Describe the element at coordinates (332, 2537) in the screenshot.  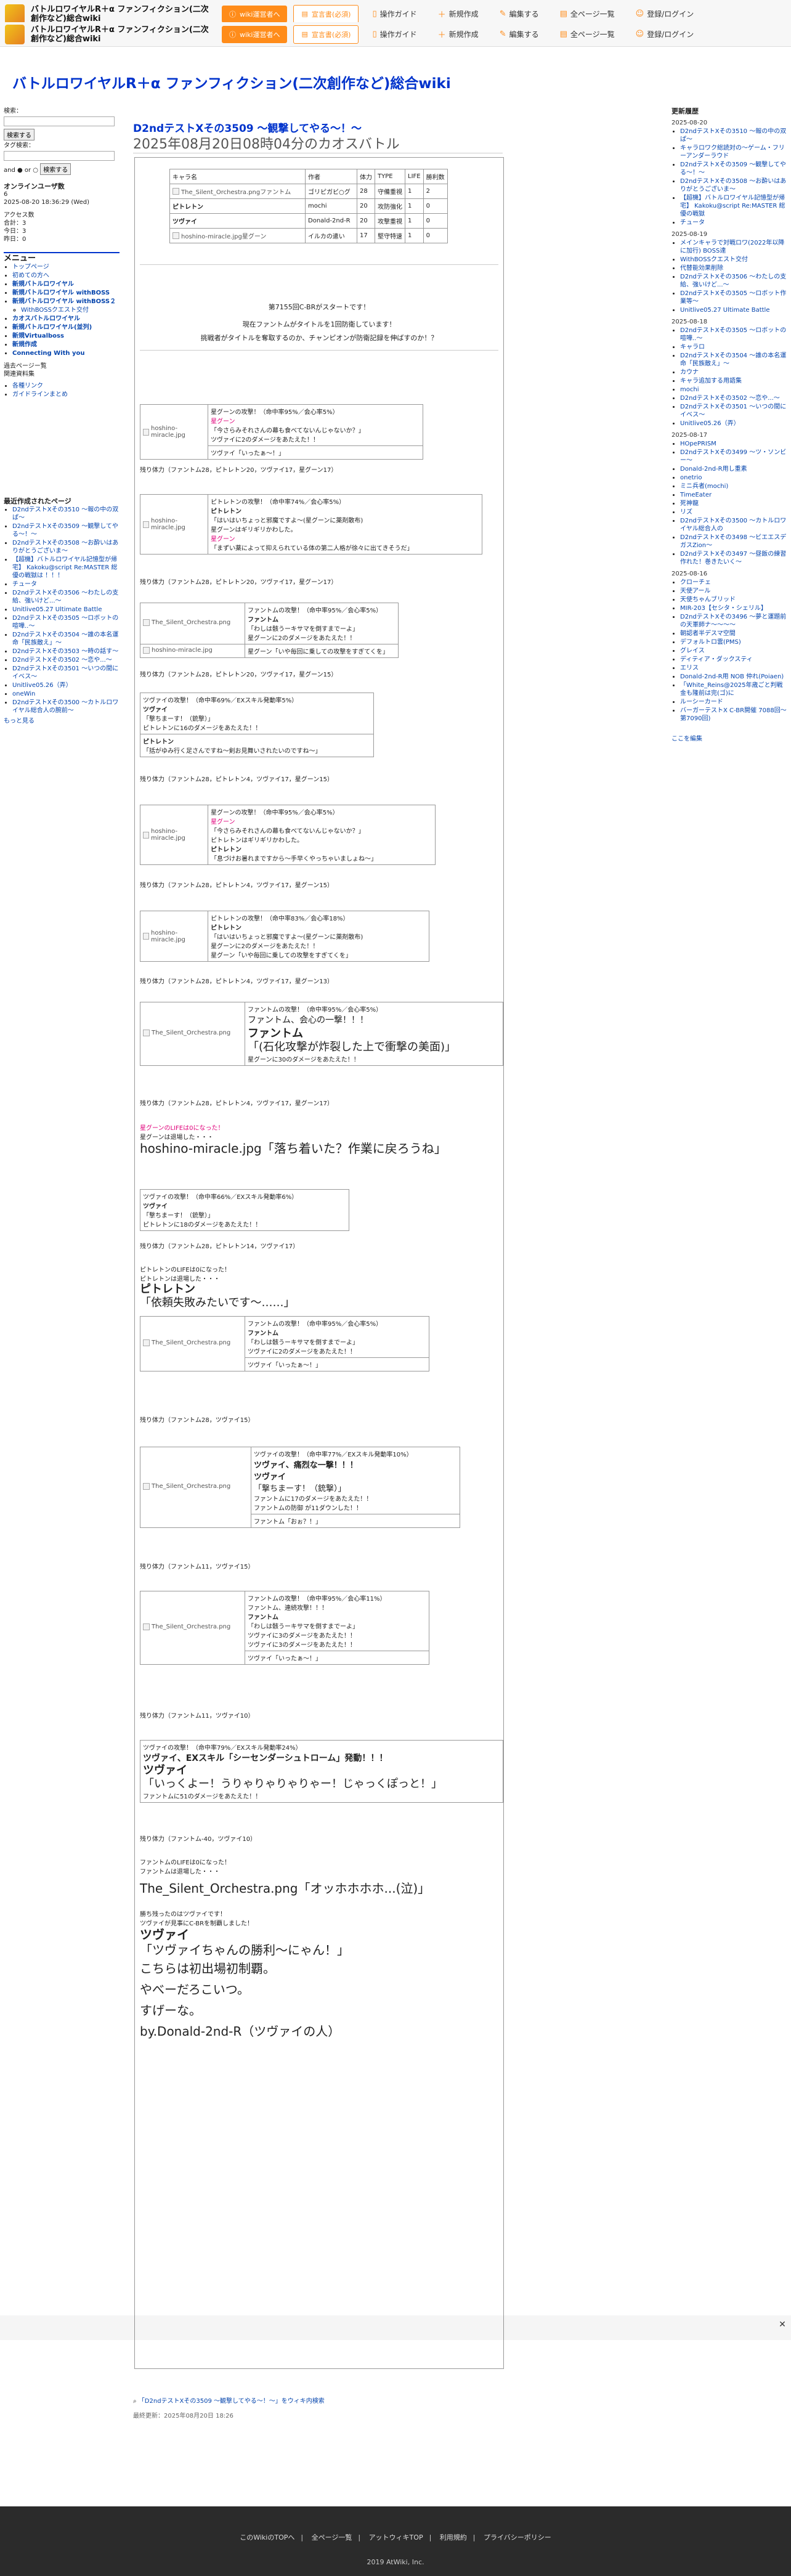
I see `footer-link: 全ページ一覧` at that location.